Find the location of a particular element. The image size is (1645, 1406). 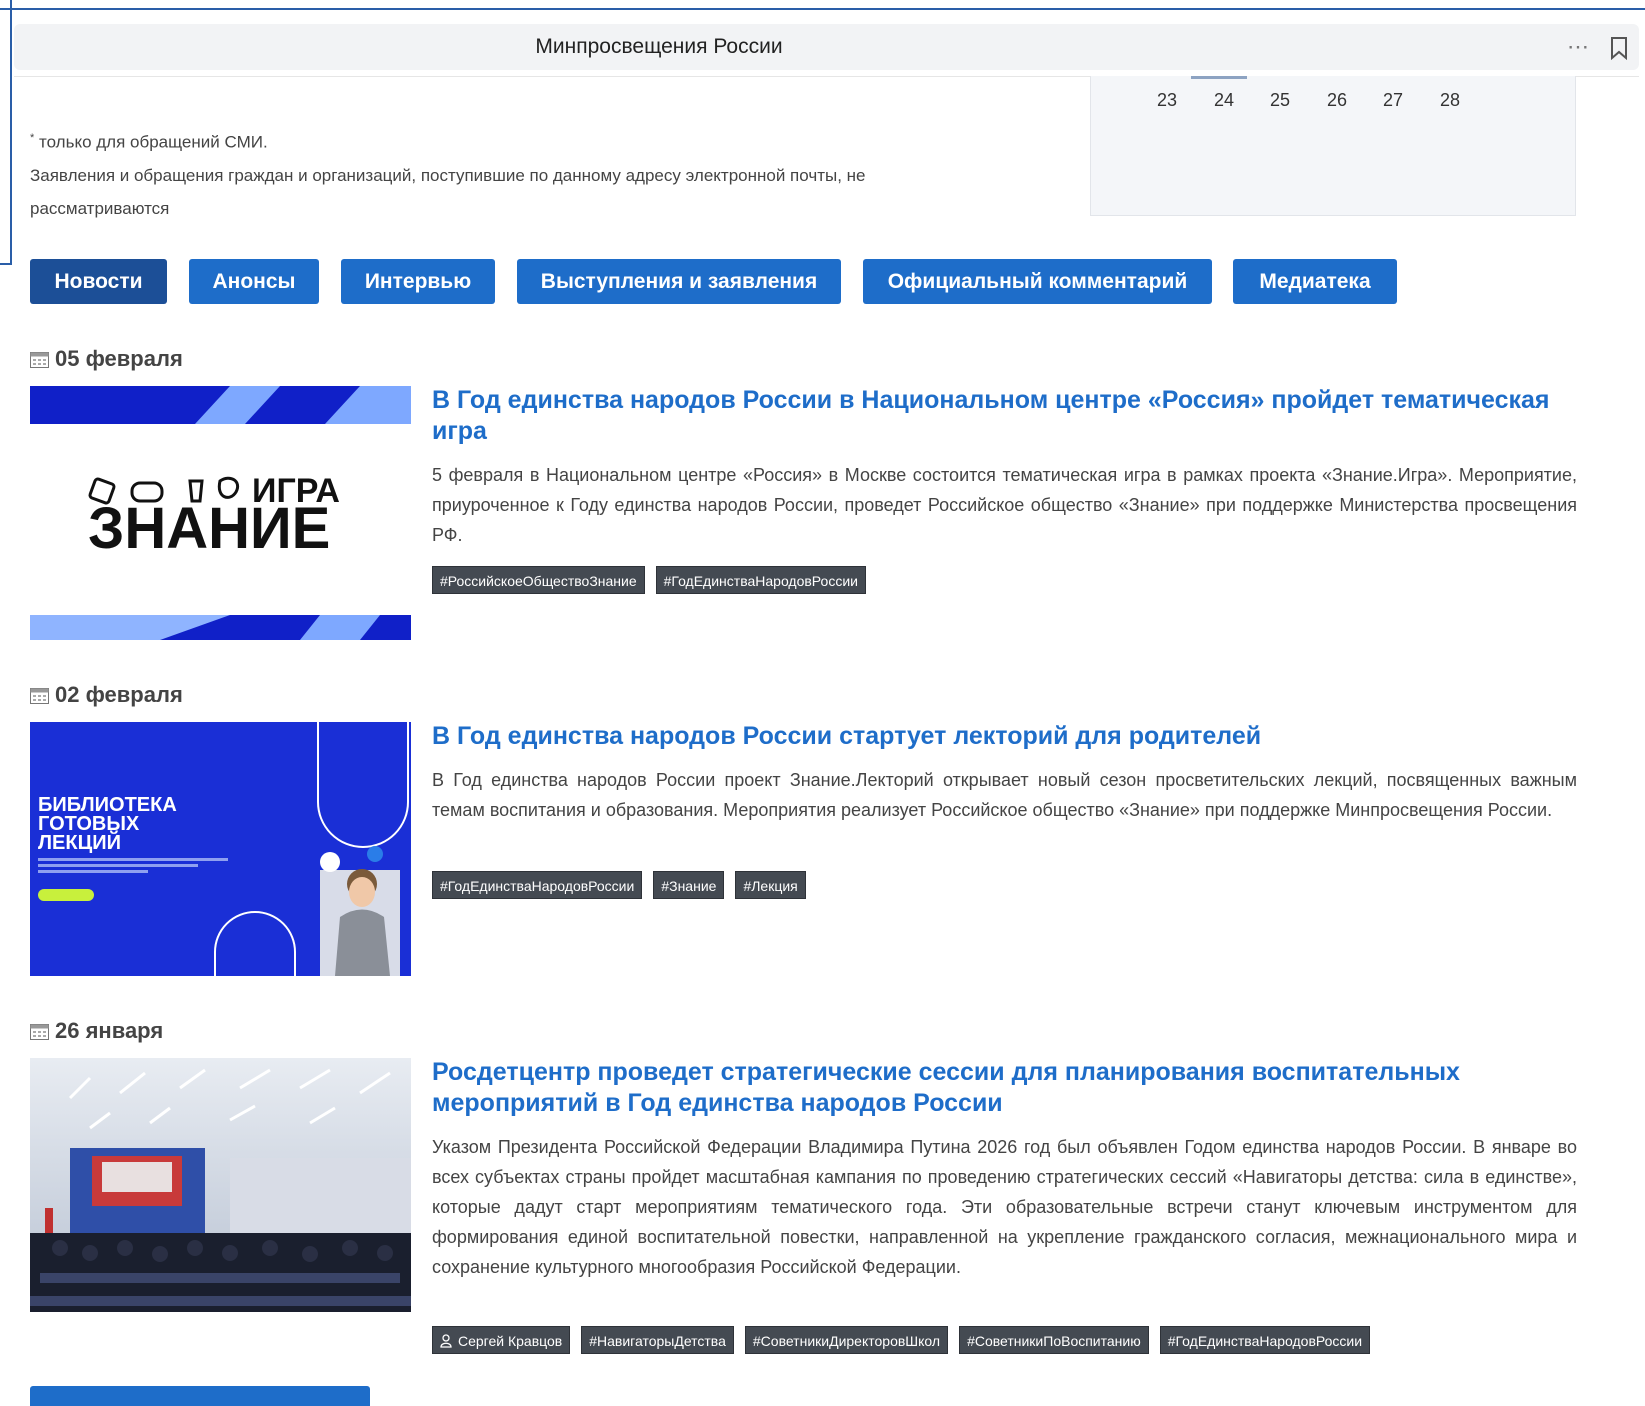

znanie-game-illustration: ИГРА ЗНАНИЕ is located at coordinates (220, 513).